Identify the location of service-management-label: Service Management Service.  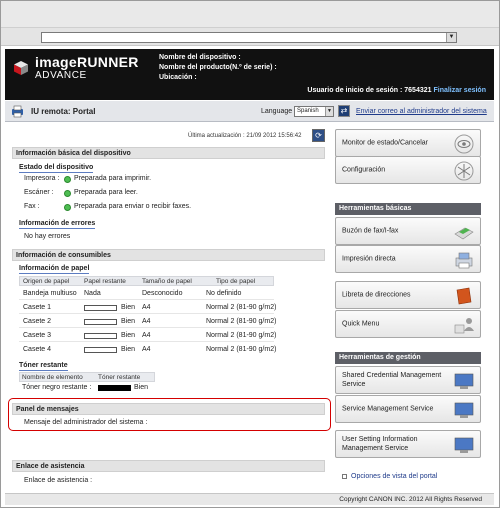
(388, 409).